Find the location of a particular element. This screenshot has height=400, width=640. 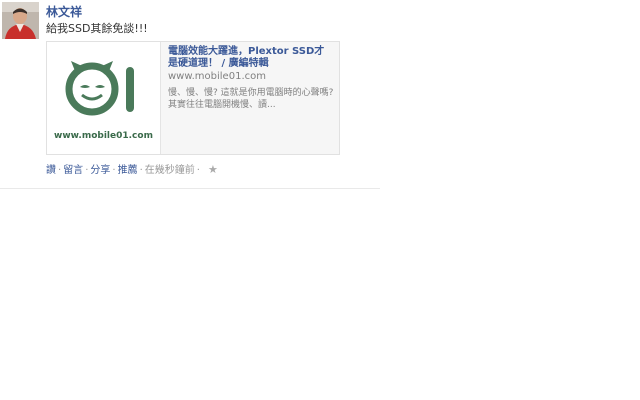

avatar-photo is located at coordinates (20, 20).